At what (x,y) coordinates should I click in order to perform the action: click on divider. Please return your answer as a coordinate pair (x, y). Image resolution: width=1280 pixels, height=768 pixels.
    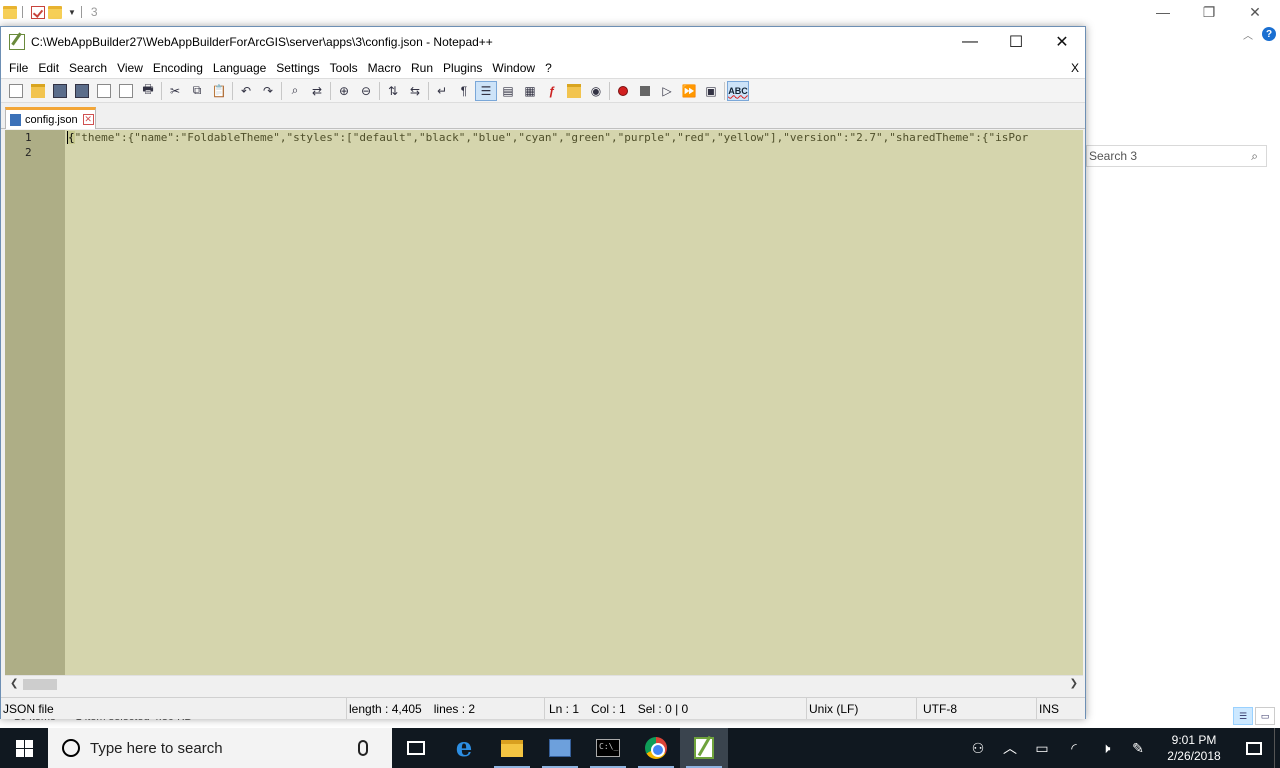
    Looking at the image, I should click on (81, 12).